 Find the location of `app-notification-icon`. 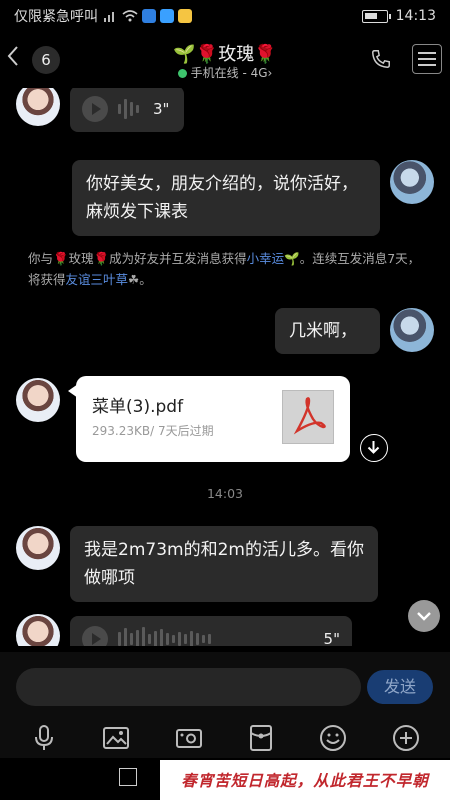

app-notification-icon is located at coordinates (149, 16).